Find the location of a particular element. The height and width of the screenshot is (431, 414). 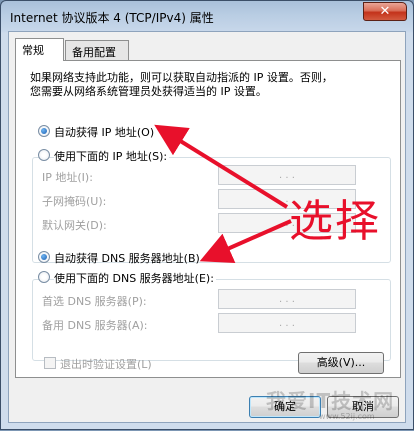

watermark-logo: 我爱IT技术网 is located at coordinates (330, 401).